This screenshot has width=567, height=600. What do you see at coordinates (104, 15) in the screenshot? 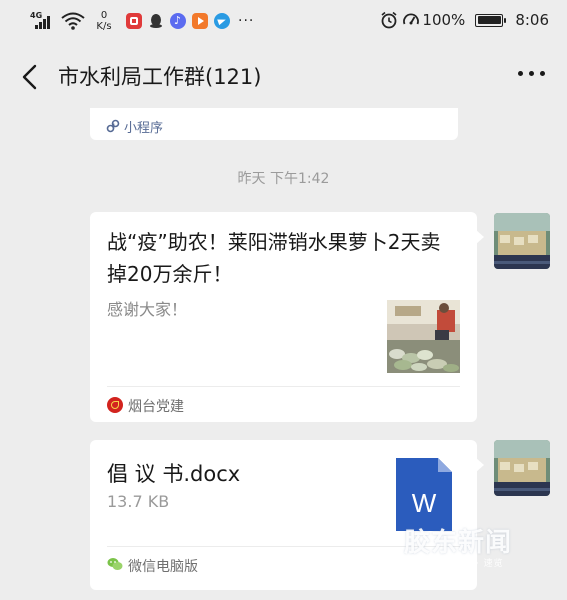
I see `network-speed-value: 0` at bounding box center [104, 15].